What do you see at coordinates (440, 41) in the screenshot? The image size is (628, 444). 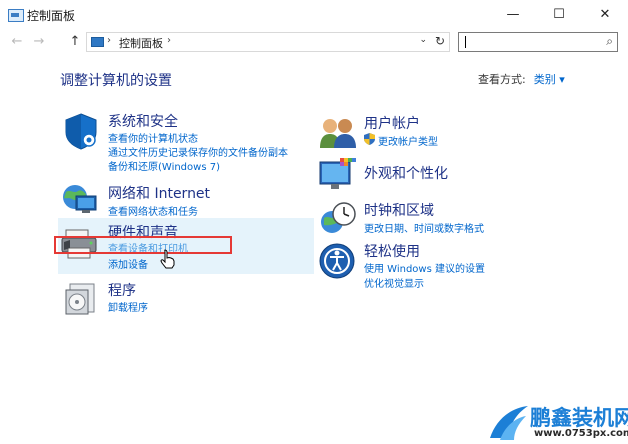 I see `refresh-icon: ↻` at bounding box center [440, 41].